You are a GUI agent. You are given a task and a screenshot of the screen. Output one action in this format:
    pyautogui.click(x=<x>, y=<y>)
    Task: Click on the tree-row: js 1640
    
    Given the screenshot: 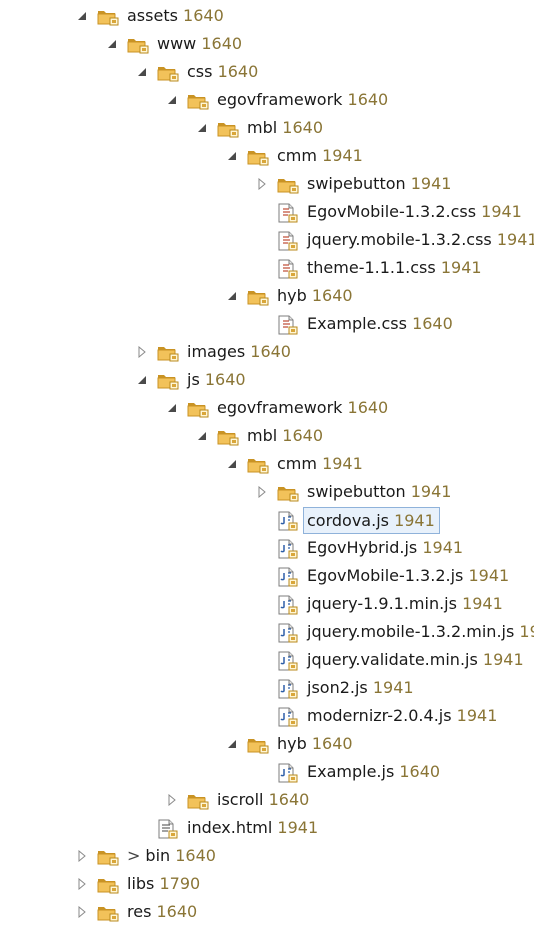 What is the action you would take?
    pyautogui.click(x=267, y=380)
    